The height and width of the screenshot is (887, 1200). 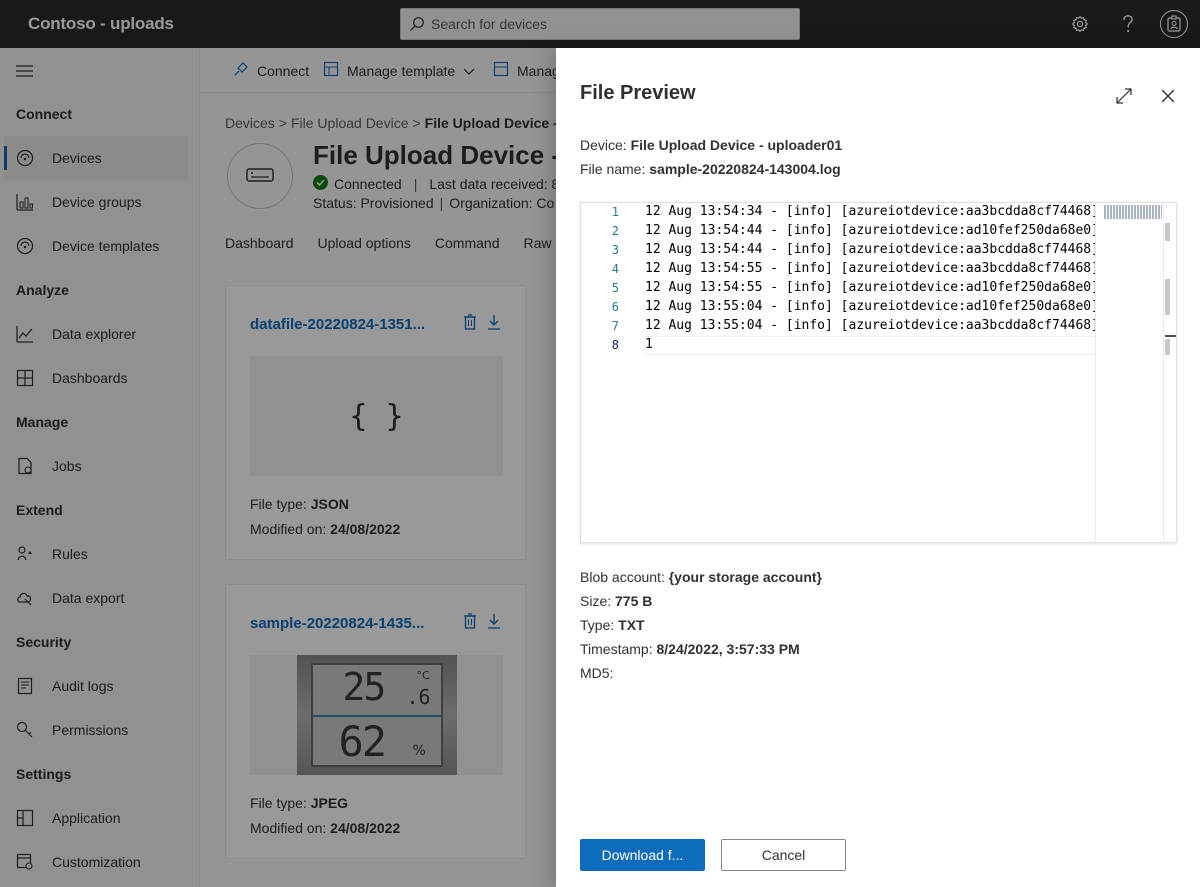 I want to click on blob-account-info: Blob account: {your storage account}, so click(x=701, y=577).